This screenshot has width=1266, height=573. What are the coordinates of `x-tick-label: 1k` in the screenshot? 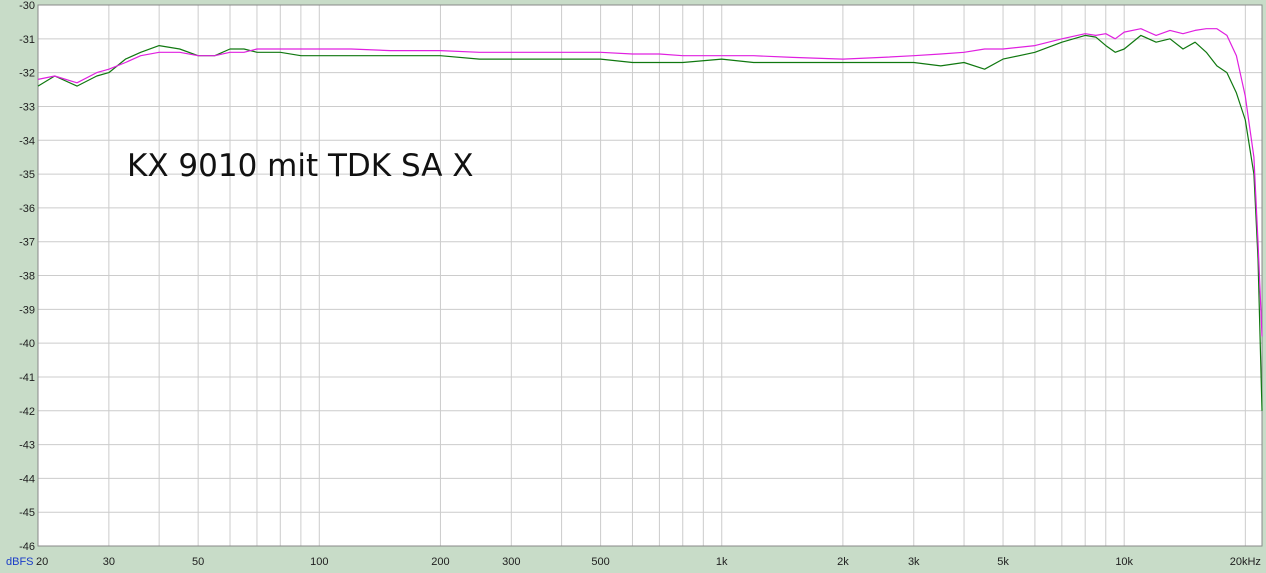 It's located at (722, 562).